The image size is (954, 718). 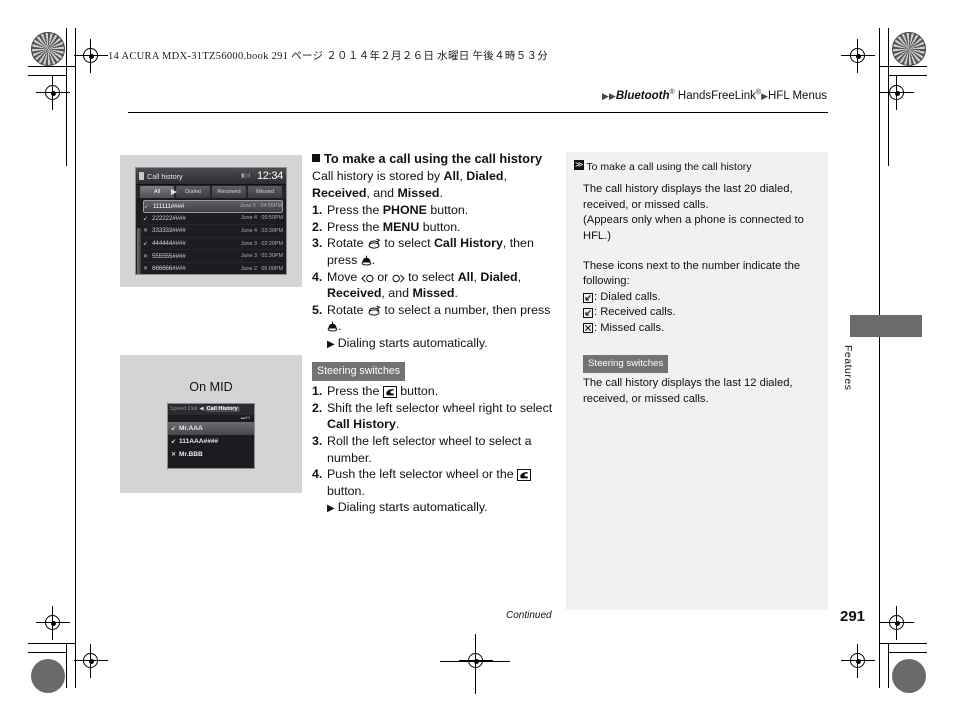 What do you see at coordinates (317, 210) in the screenshot?
I see `step-number: 1.` at bounding box center [317, 210].